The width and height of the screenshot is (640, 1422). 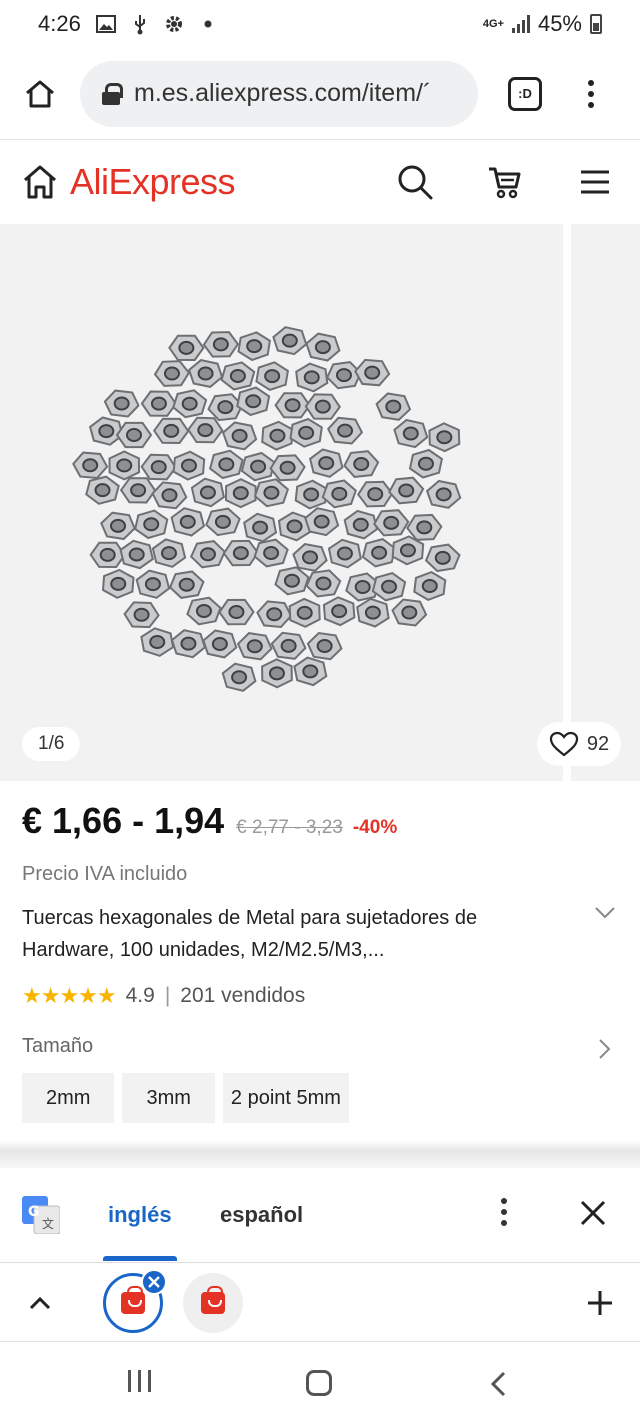 What do you see at coordinates (168, 1098) in the screenshot?
I see `size-option-3mm: 3mm` at bounding box center [168, 1098].